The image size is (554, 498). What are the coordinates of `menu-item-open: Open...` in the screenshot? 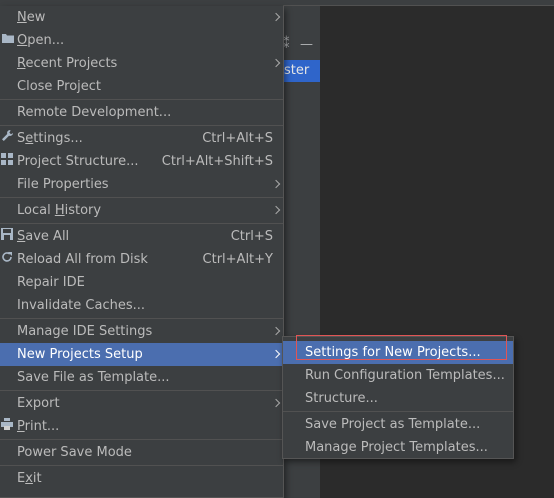 It's located at (141, 40).